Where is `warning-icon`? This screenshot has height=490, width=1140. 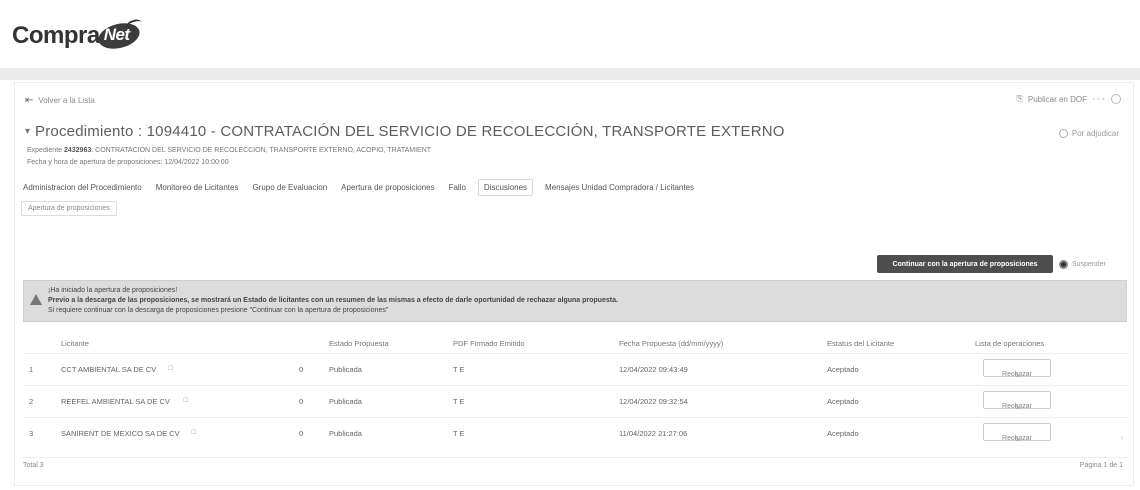 warning-icon is located at coordinates (36, 299).